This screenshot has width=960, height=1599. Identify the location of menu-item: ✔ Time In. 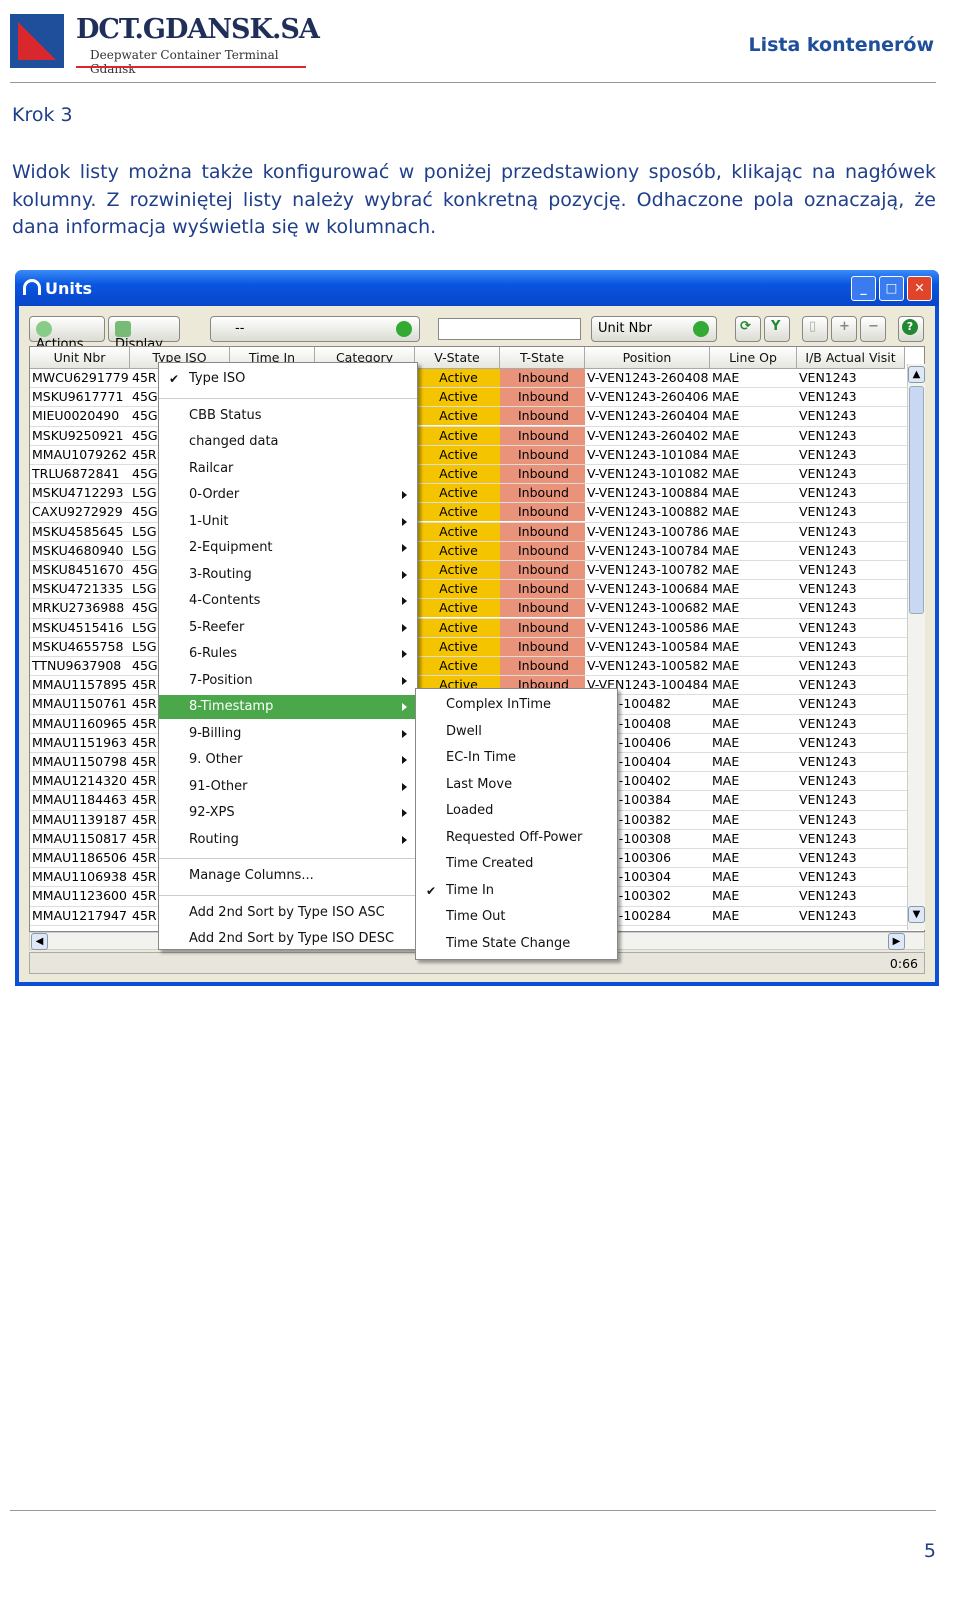
(516, 891).